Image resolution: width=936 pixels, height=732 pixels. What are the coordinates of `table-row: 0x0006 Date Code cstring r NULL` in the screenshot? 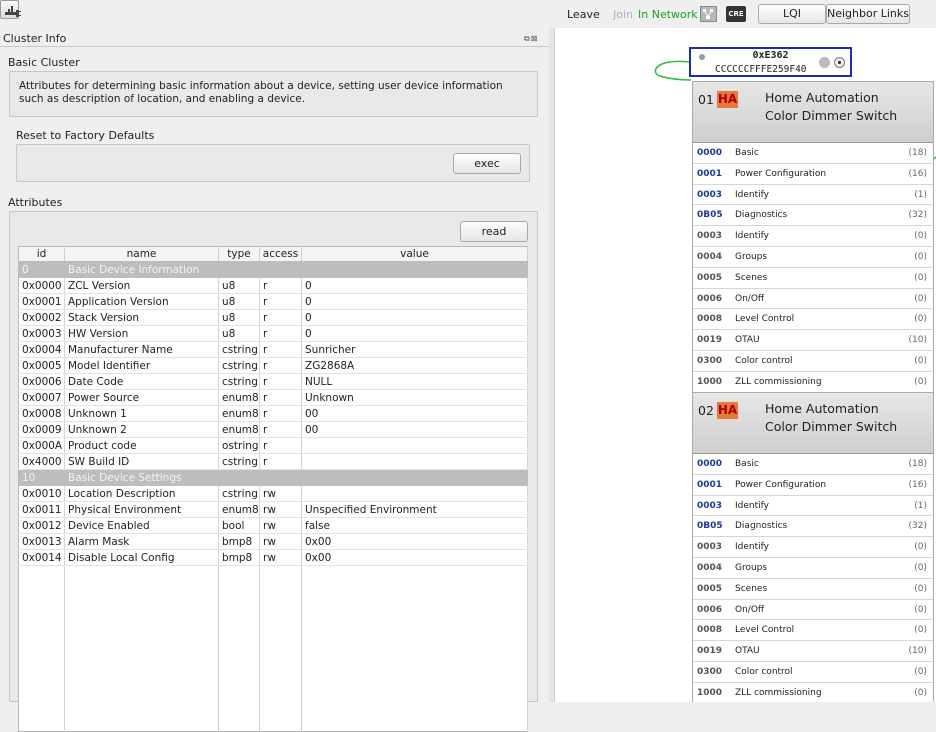 It's located at (273, 381).